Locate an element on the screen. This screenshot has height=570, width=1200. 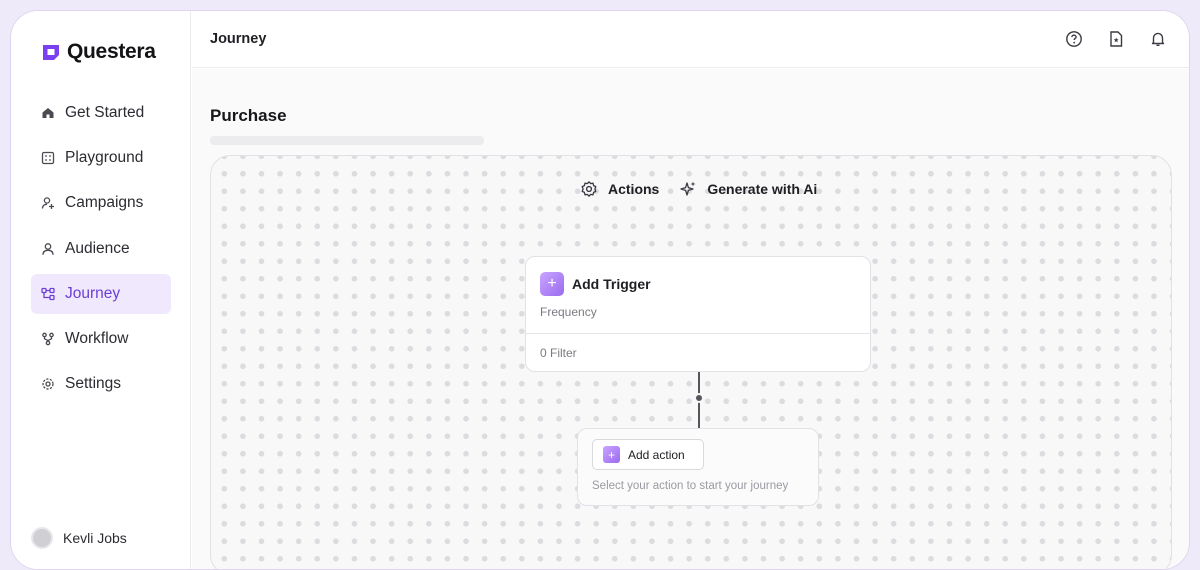
actions-label: Actions is located at coordinates (634, 189).